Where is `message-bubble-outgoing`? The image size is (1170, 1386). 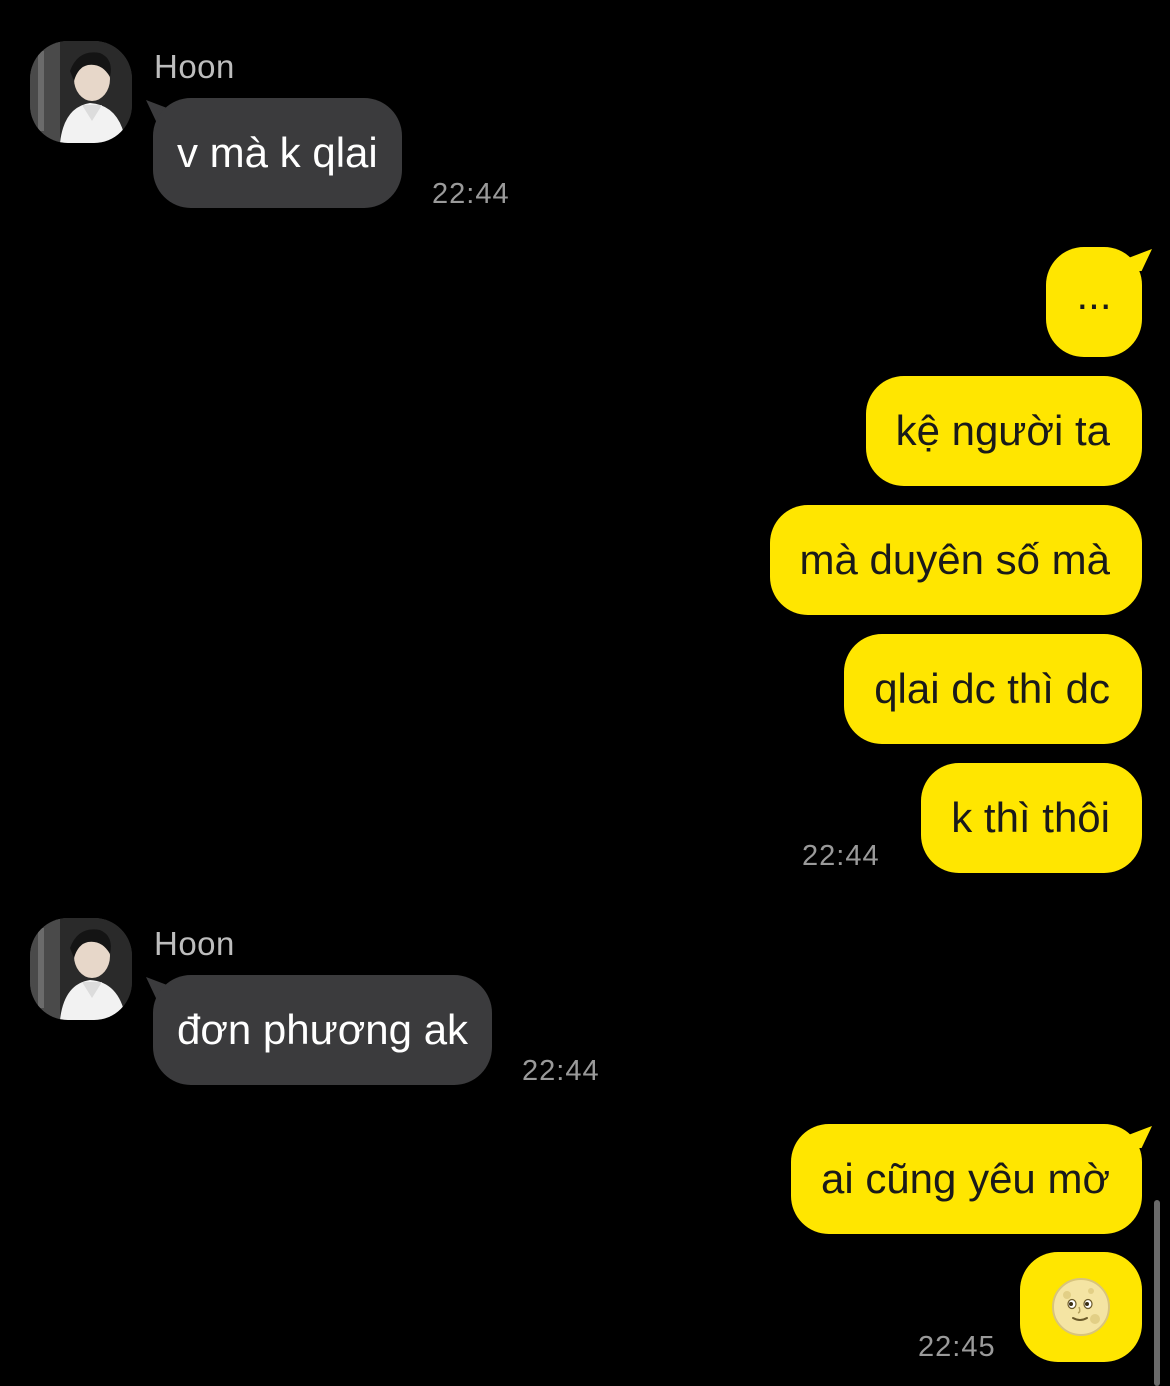
message-bubble-outgoing is located at coordinates (1081, 1307).